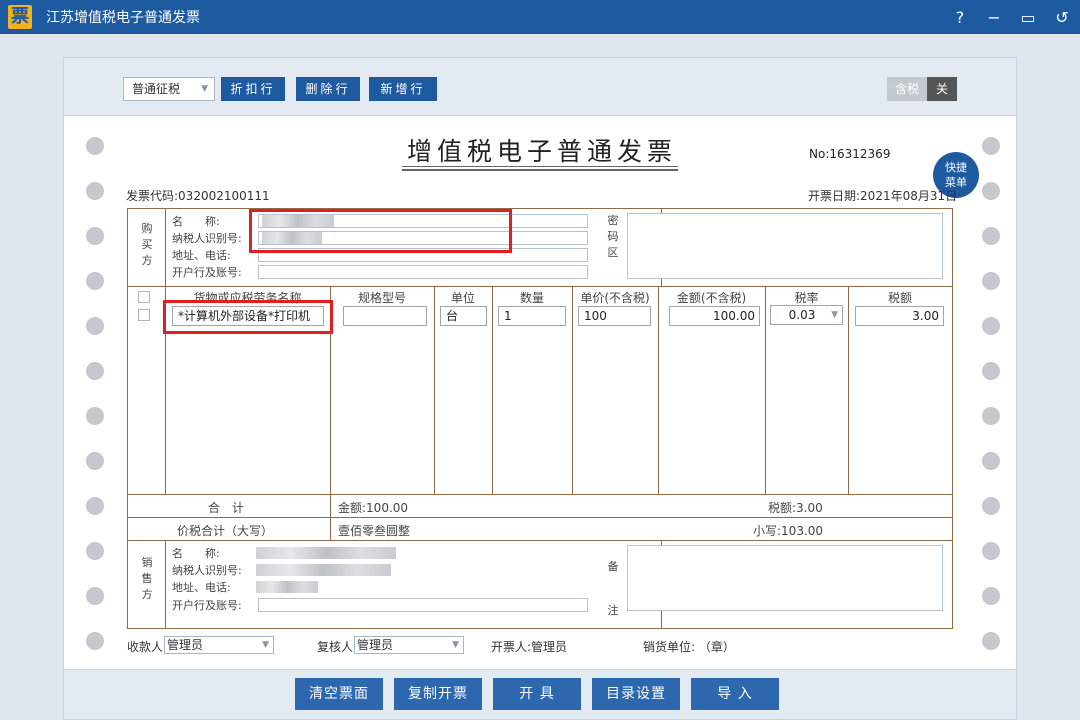 The width and height of the screenshot is (1080, 720). What do you see at coordinates (711, 298) in the screenshot?
I see `col-header-amount: 金额(不含税)` at bounding box center [711, 298].